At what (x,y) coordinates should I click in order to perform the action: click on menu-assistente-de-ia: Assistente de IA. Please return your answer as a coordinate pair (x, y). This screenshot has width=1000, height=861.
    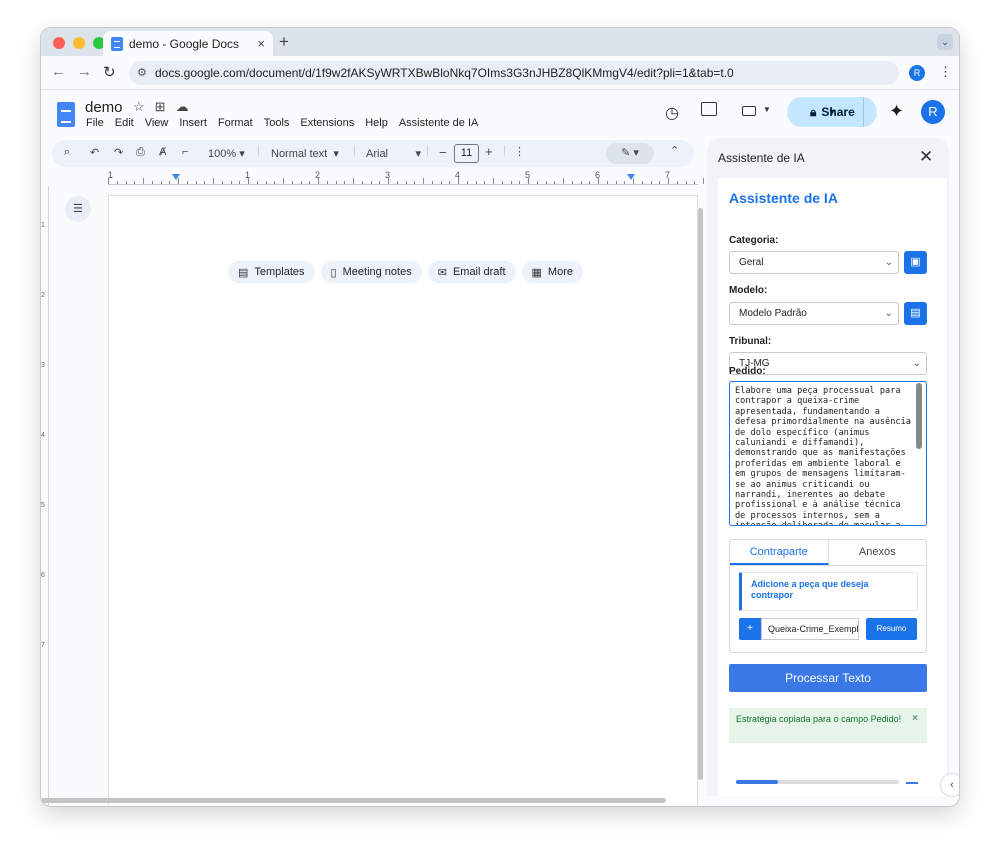
    Looking at the image, I should click on (439, 123).